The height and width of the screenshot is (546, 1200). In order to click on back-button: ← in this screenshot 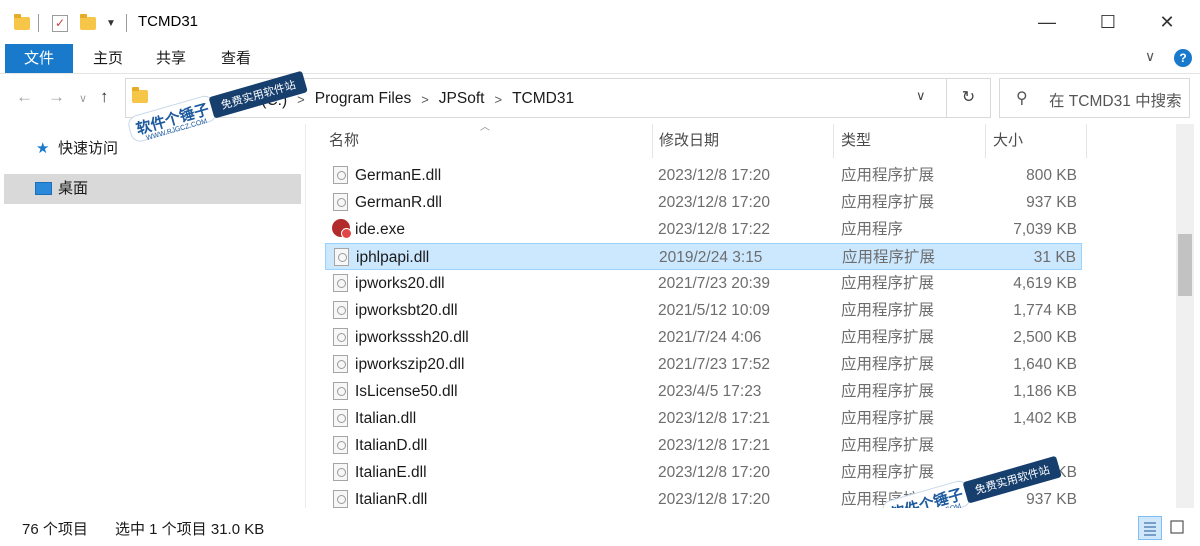, I will do `click(24, 97)`.